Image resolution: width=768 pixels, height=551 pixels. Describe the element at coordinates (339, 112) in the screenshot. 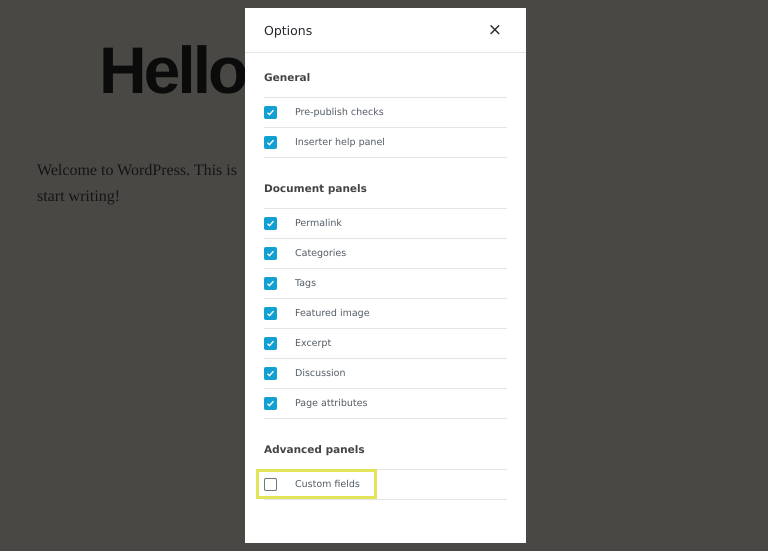

I see `option-label: Pre-publish checks` at that location.